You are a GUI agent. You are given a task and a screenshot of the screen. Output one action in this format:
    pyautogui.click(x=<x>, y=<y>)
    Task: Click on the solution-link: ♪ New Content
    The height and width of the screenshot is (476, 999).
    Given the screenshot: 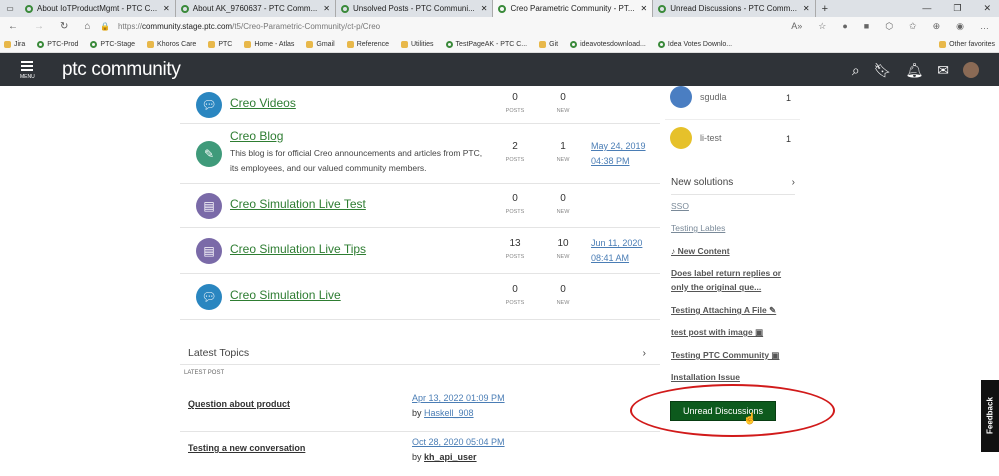 What is the action you would take?
    pyautogui.click(x=733, y=251)
    